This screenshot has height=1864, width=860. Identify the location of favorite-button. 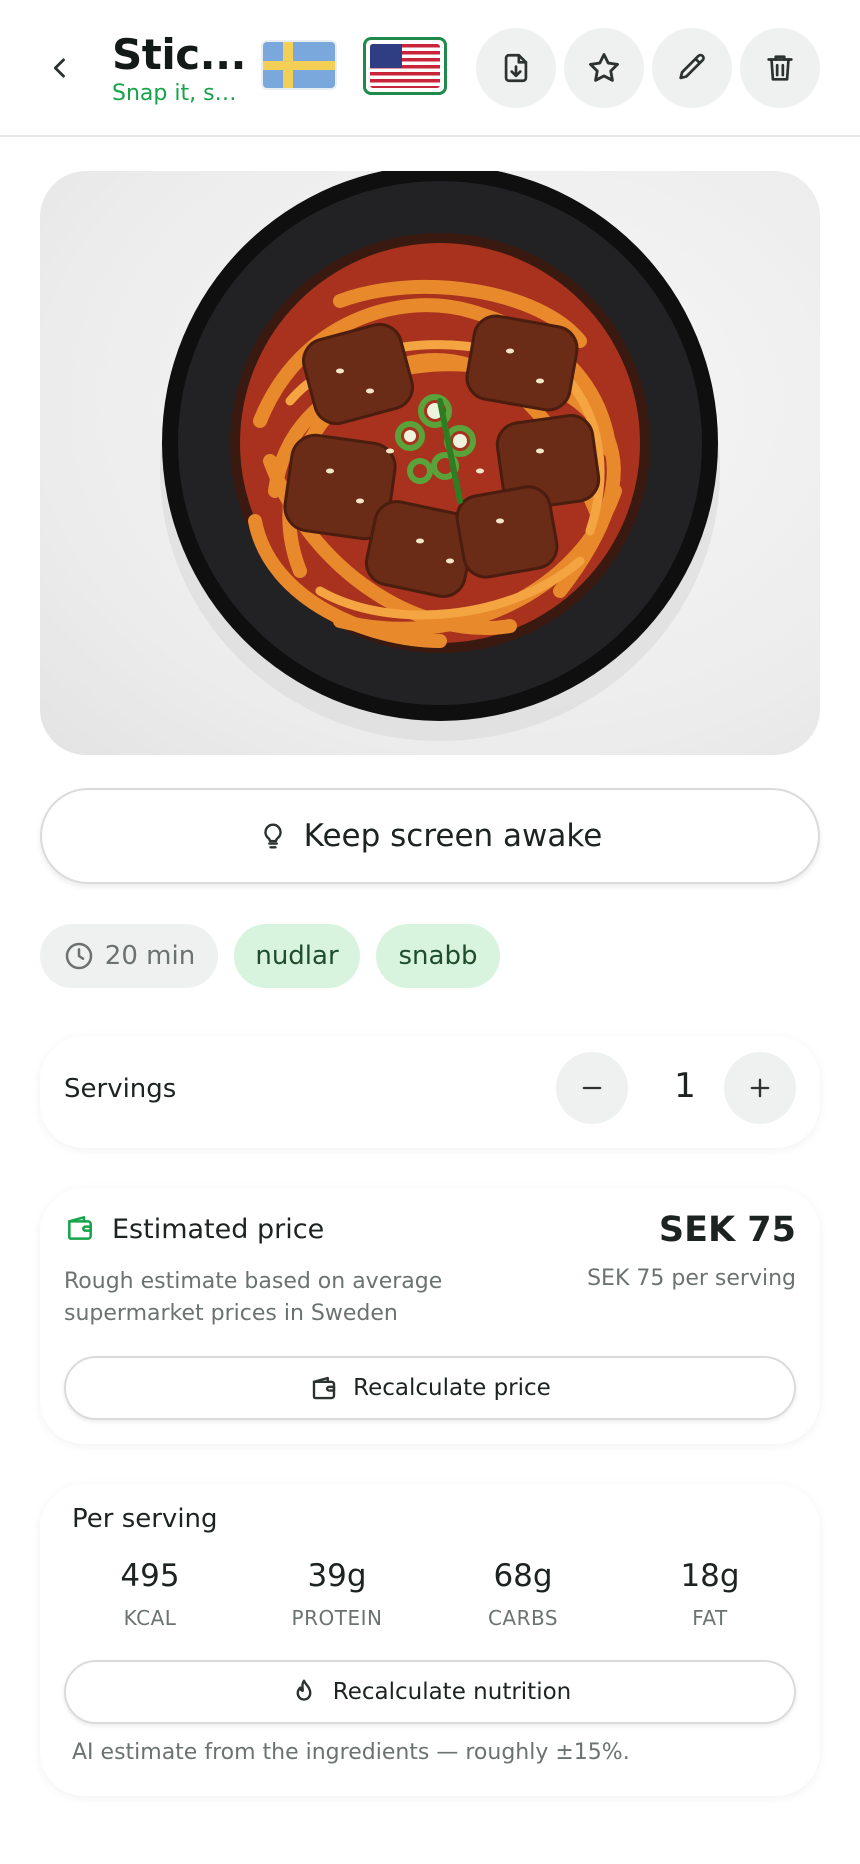
(604, 68).